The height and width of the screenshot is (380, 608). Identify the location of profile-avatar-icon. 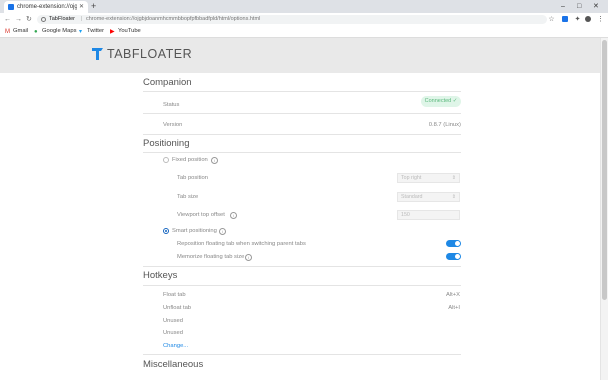
(588, 19).